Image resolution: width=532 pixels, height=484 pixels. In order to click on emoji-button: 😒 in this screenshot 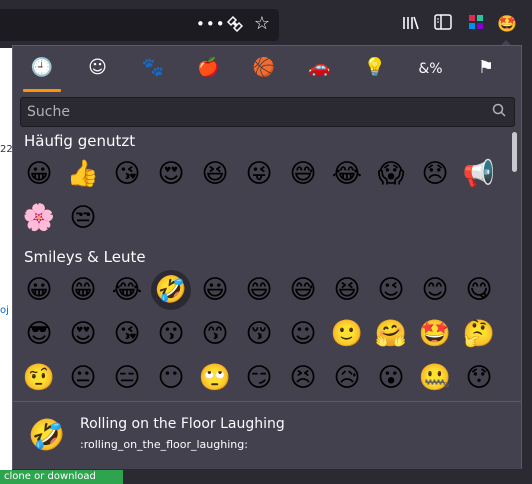, I will do `click(83, 218)`.